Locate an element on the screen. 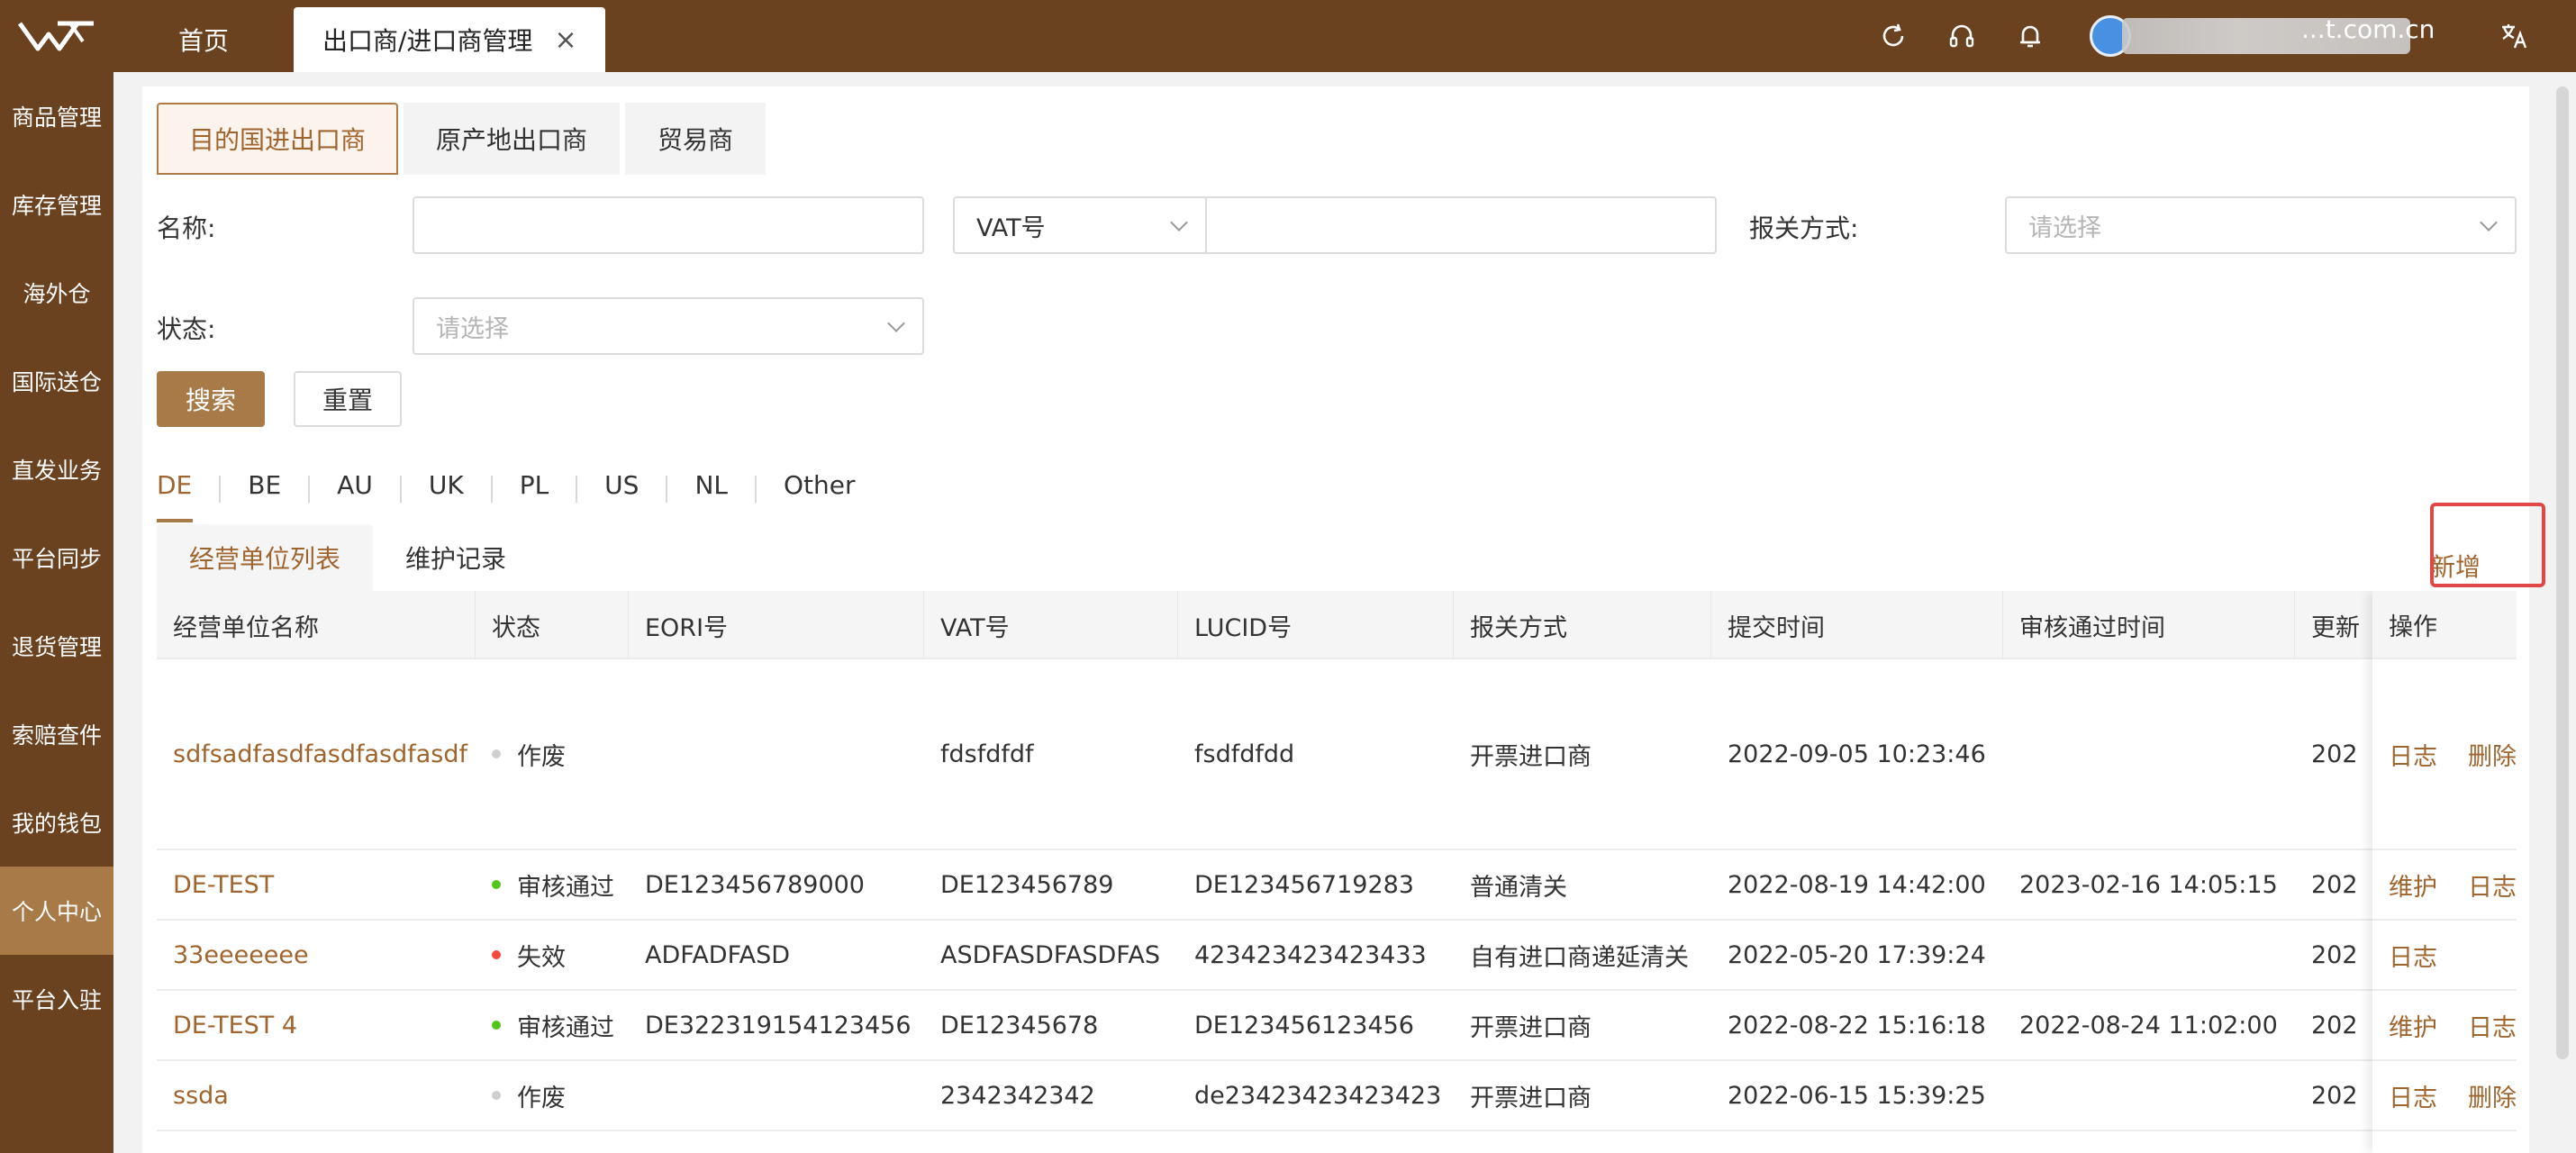 This screenshot has height=1153, width=2576. customs-placeholder: 请选择 is located at coordinates (2064, 227).